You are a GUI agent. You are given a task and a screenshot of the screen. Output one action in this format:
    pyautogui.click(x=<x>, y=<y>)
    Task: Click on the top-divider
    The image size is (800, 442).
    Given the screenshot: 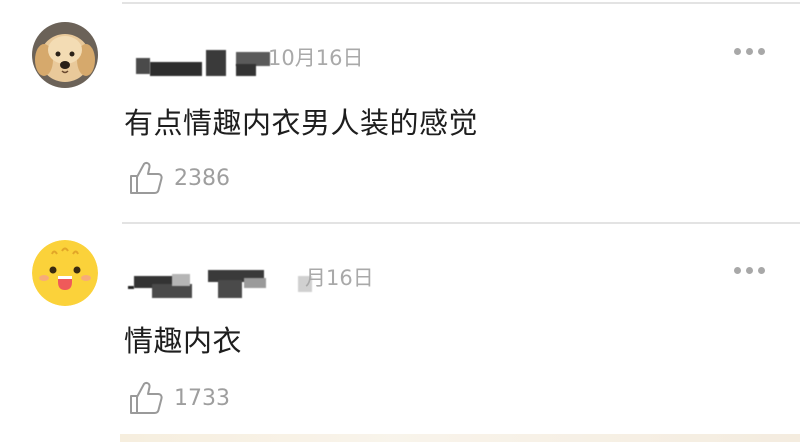 What is the action you would take?
    pyautogui.click(x=461, y=3)
    